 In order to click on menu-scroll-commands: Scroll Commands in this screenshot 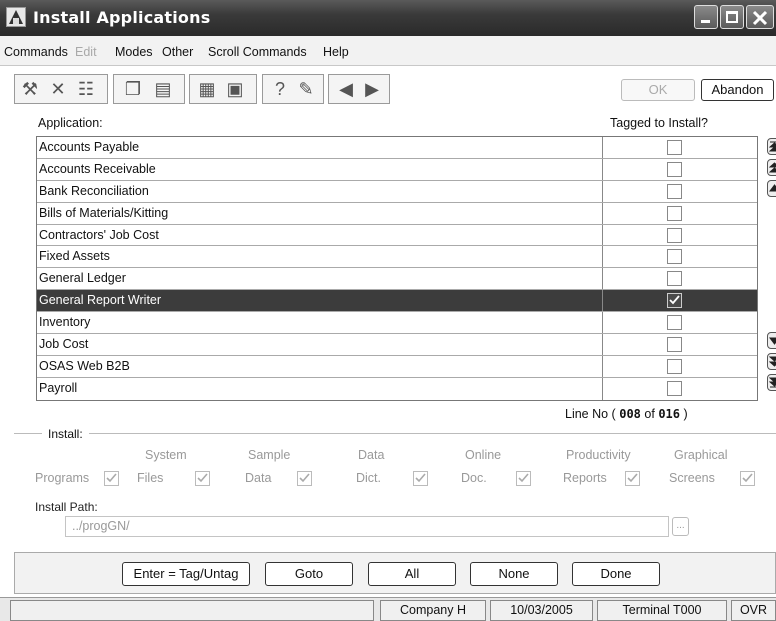, I will do `click(257, 52)`.